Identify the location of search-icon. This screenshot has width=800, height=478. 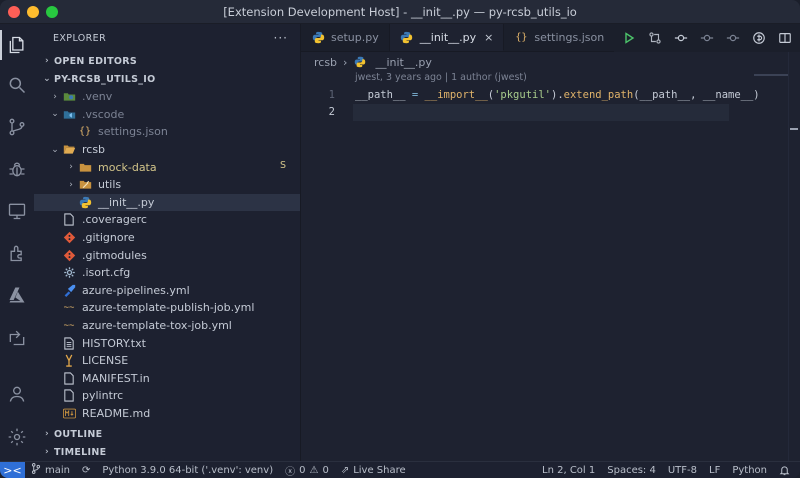
(17, 85).